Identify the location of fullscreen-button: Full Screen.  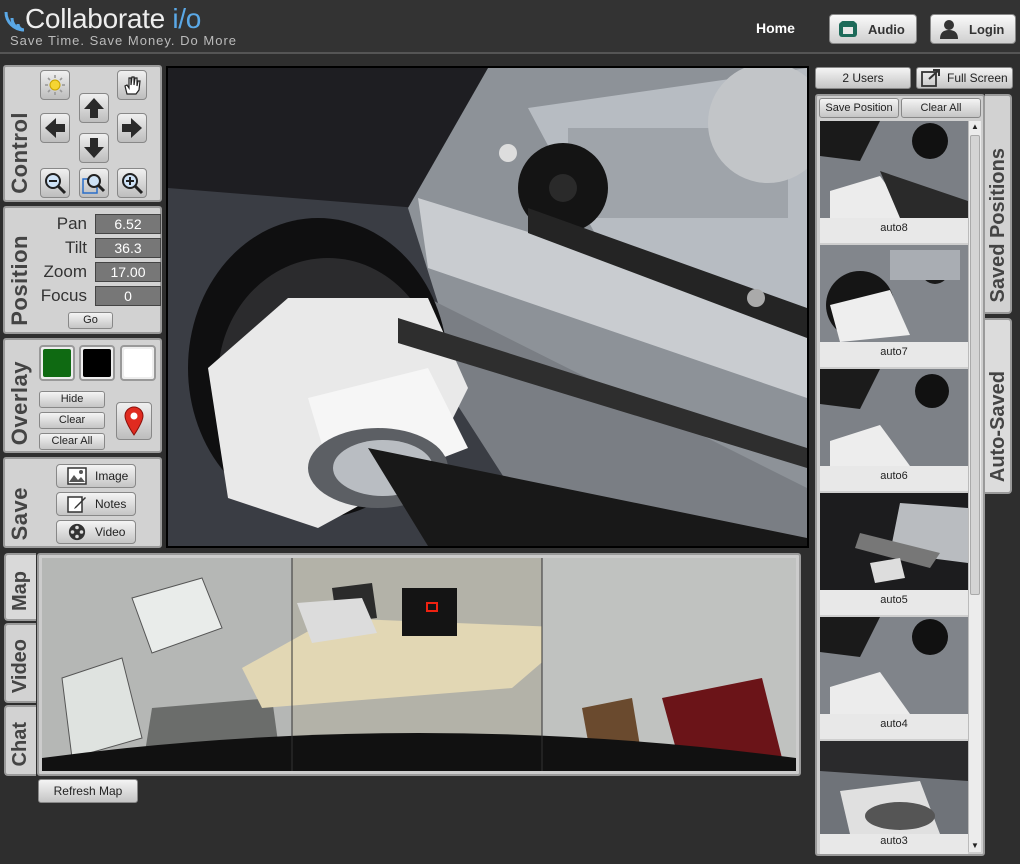
(964, 78).